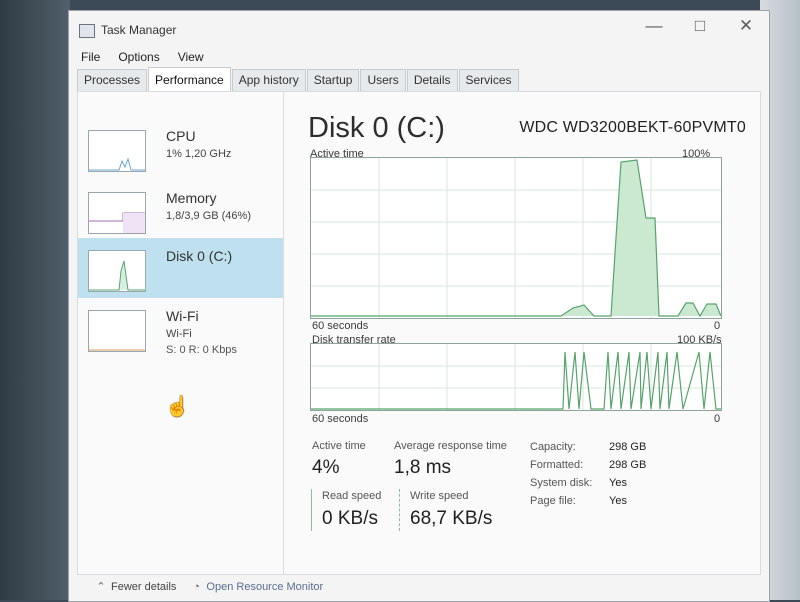 The width and height of the screenshot is (800, 602). I want to click on disk-transfer-x-left: 60 seconds, so click(340, 419).